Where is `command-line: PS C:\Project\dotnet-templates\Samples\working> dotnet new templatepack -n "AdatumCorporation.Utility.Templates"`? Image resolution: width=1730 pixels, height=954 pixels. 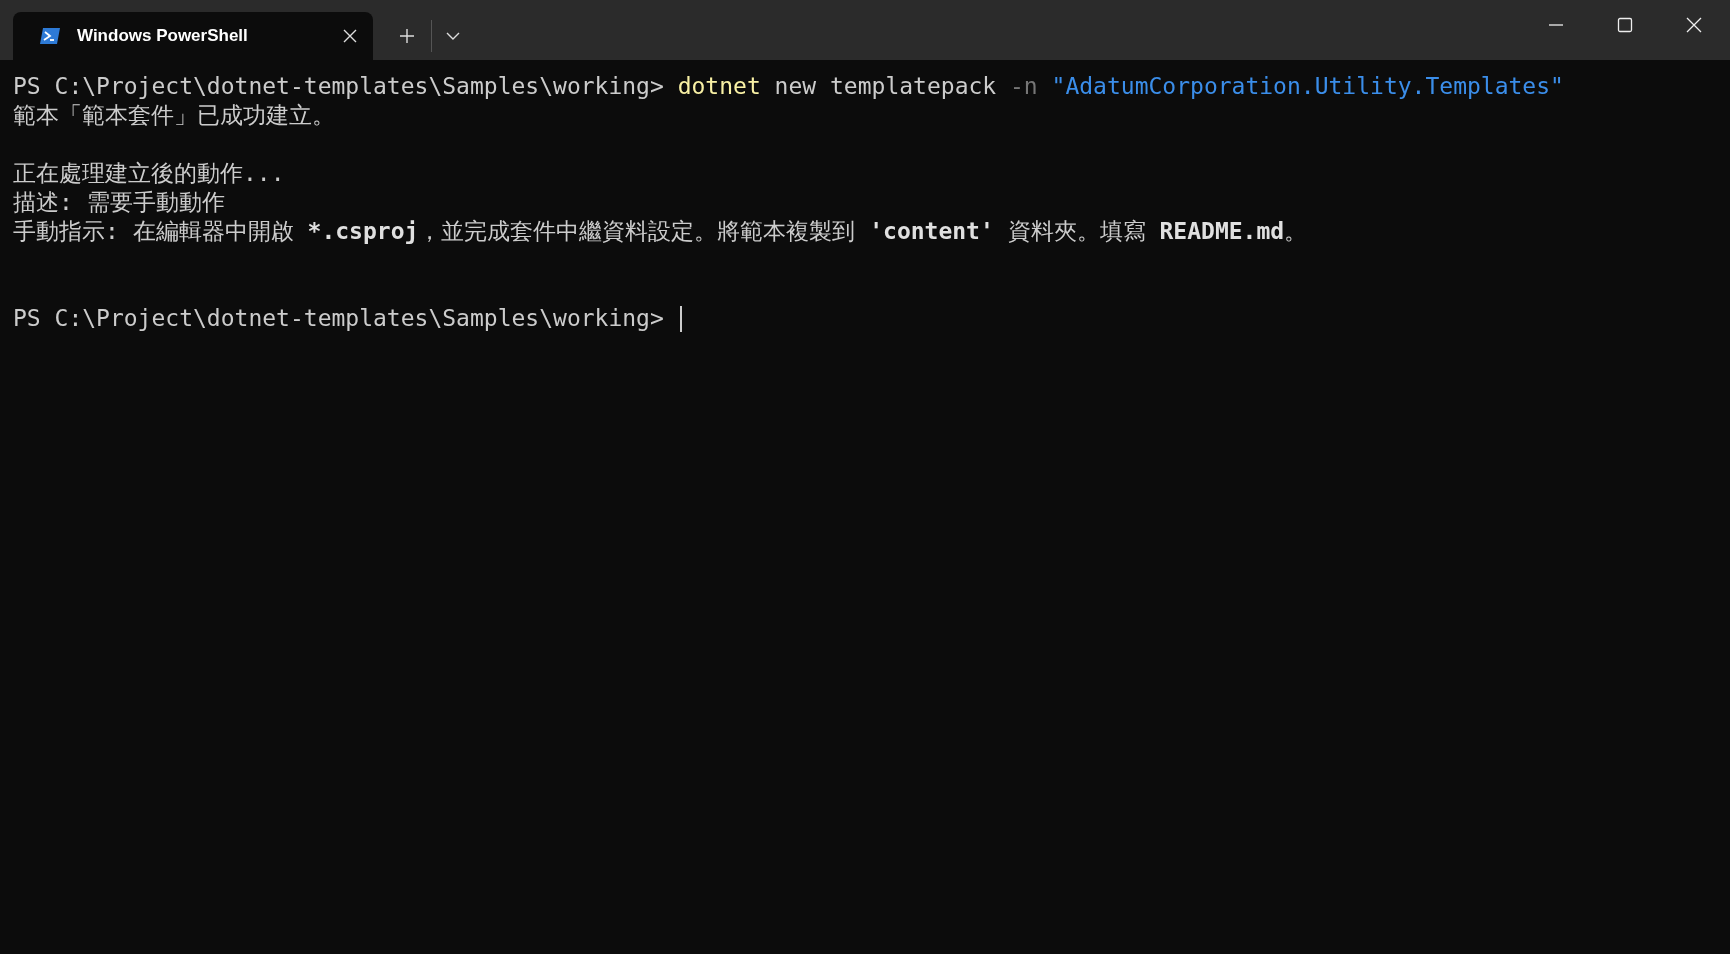 command-line: PS C:\Project\dotnet-templates\Samples\working> dotnet new templatepack -n "AdatumCorporation.Utility.Templates" is located at coordinates (788, 86).